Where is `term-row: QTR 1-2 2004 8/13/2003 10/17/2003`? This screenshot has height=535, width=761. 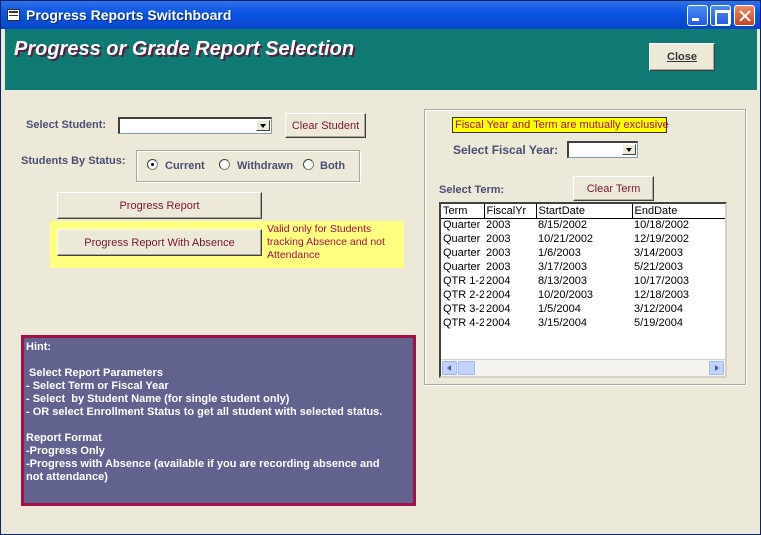
term-row: QTR 1-2 2004 8/13/2003 10/17/2003 is located at coordinates (583, 281).